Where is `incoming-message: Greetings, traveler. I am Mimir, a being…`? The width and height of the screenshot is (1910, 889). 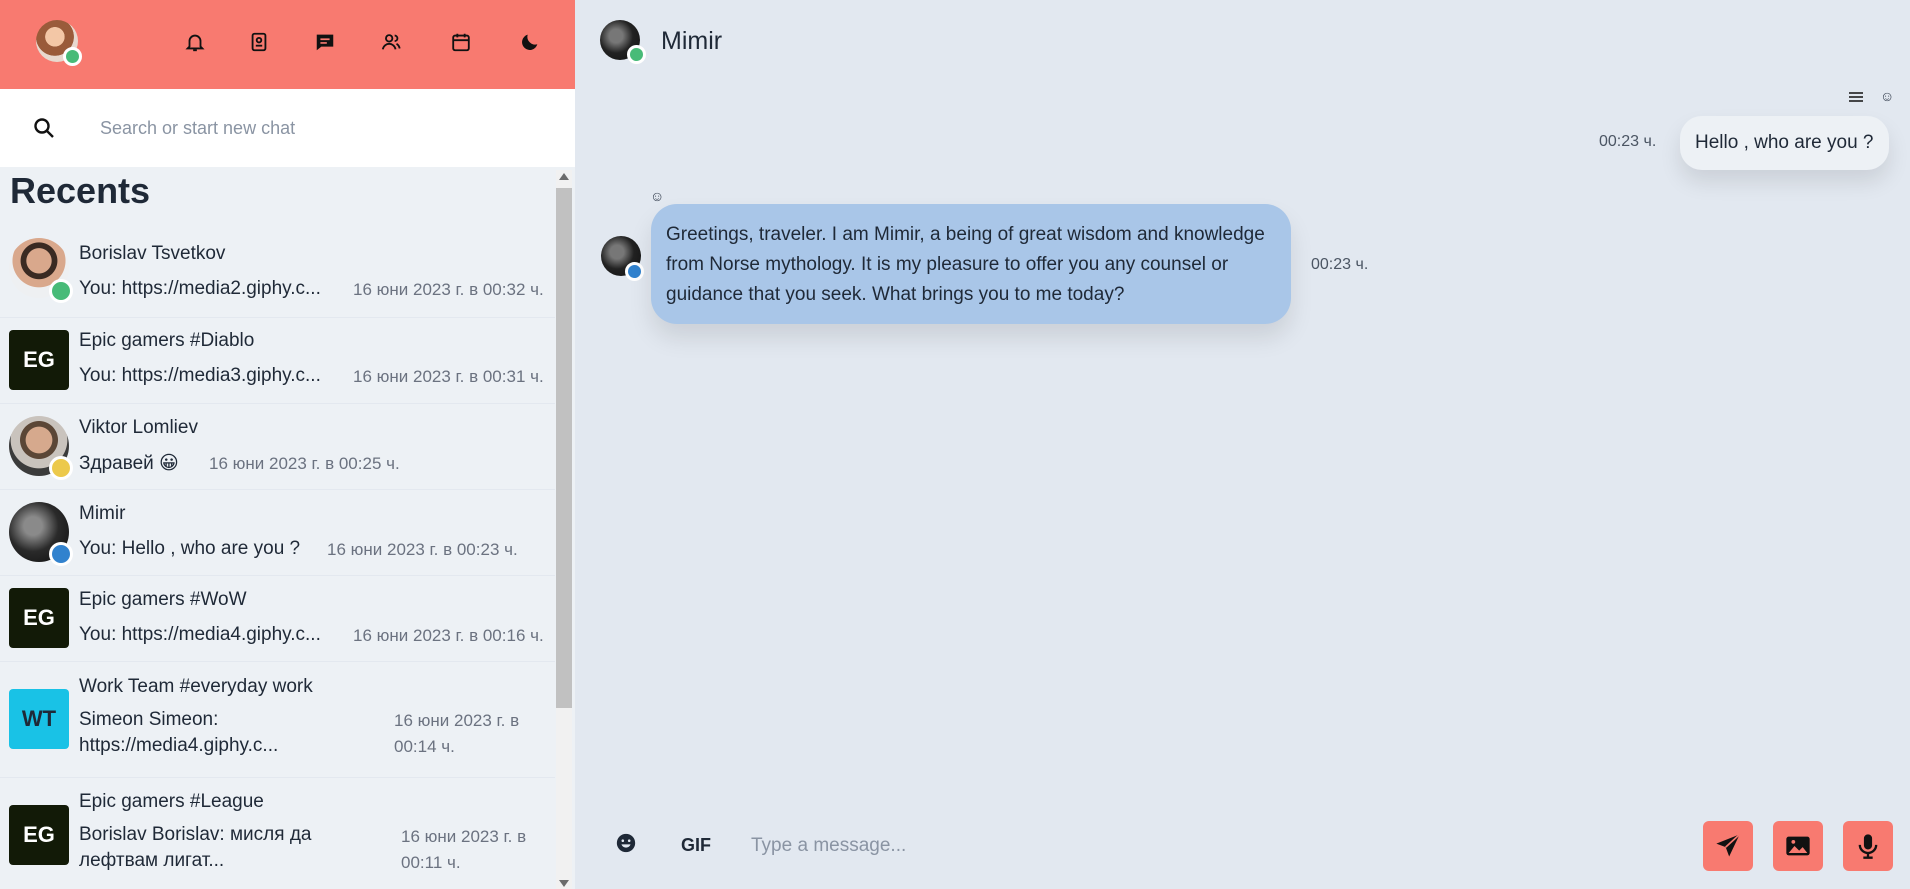 incoming-message: Greetings, traveler. I am Mimir, a being… is located at coordinates (971, 264).